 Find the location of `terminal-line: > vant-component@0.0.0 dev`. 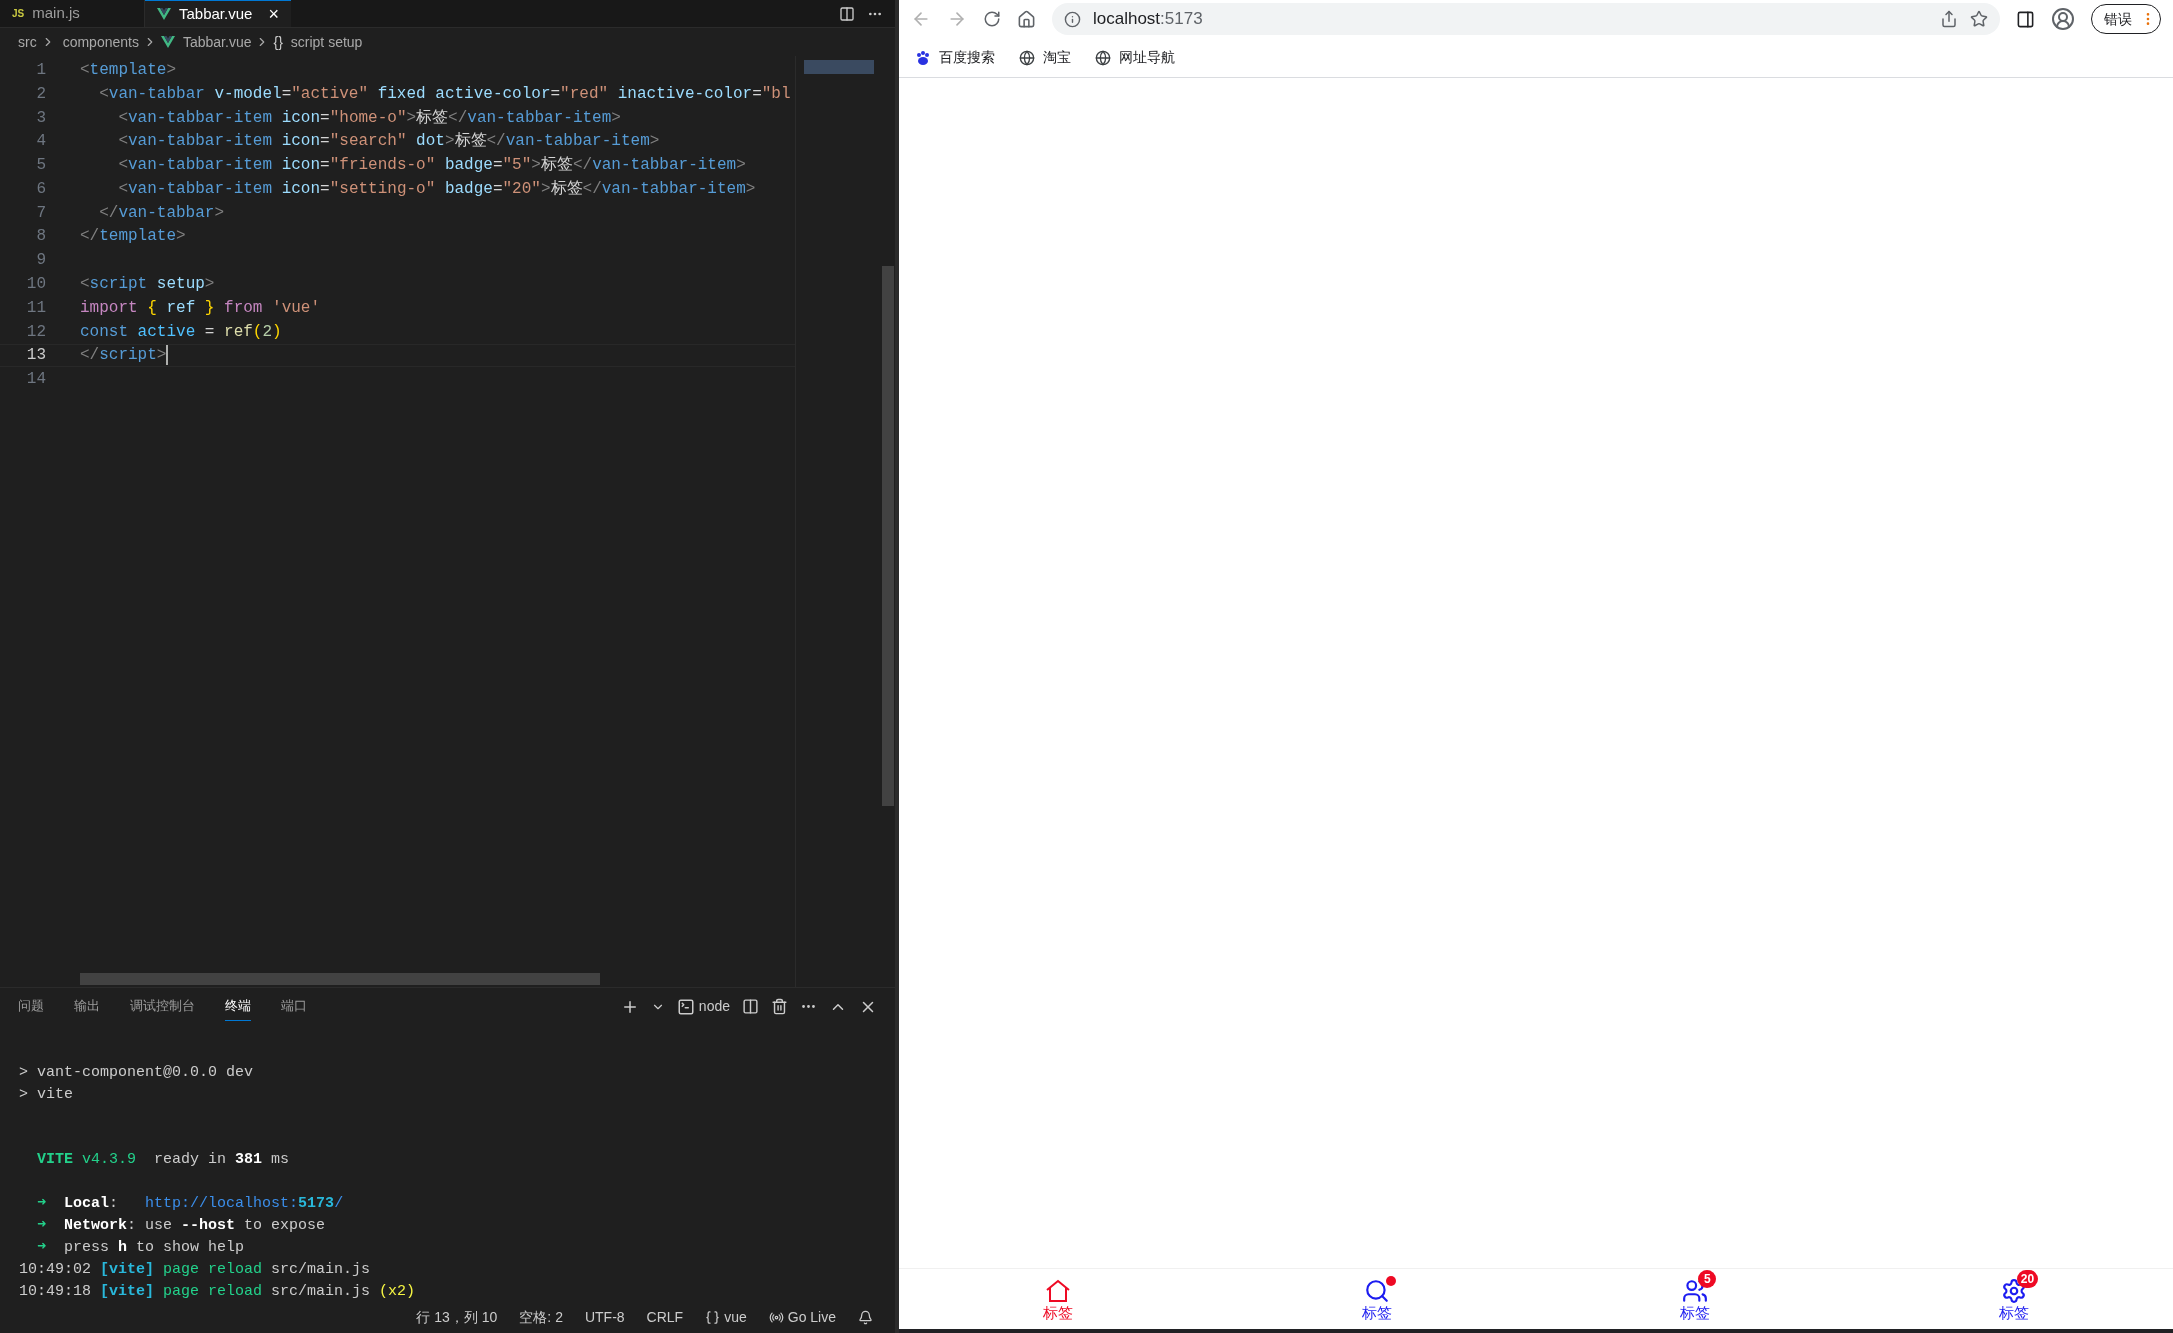

terminal-line: > vant-component@0.0.0 dev is located at coordinates (137, 1073).